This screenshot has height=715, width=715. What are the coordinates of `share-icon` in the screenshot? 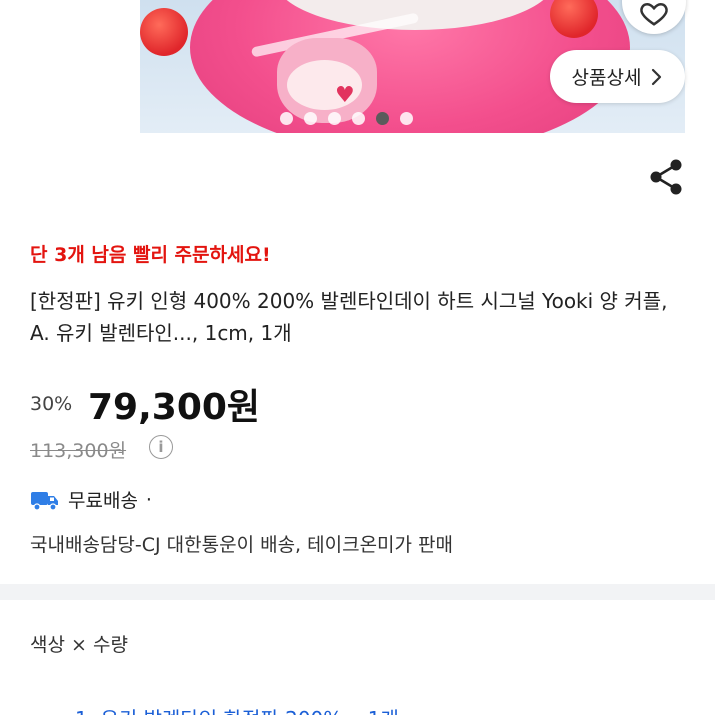 It's located at (666, 177).